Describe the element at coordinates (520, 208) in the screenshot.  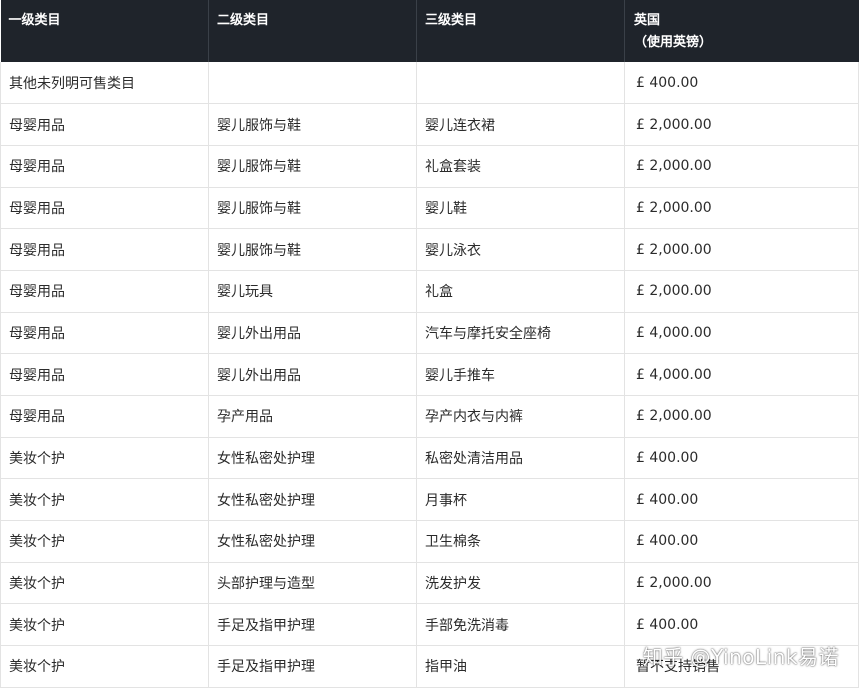
I see `cell-level3: 婴儿鞋` at that location.